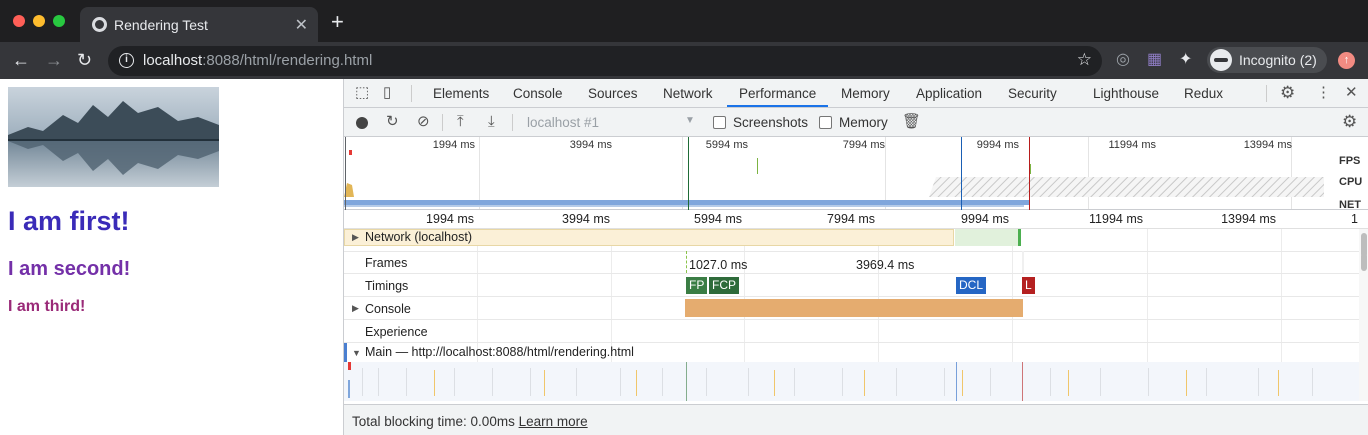 The width and height of the screenshot is (1368, 435). What do you see at coordinates (1267, 60) in the screenshot?
I see `incognito-profile-button: Incognito (2)` at bounding box center [1267, 60].